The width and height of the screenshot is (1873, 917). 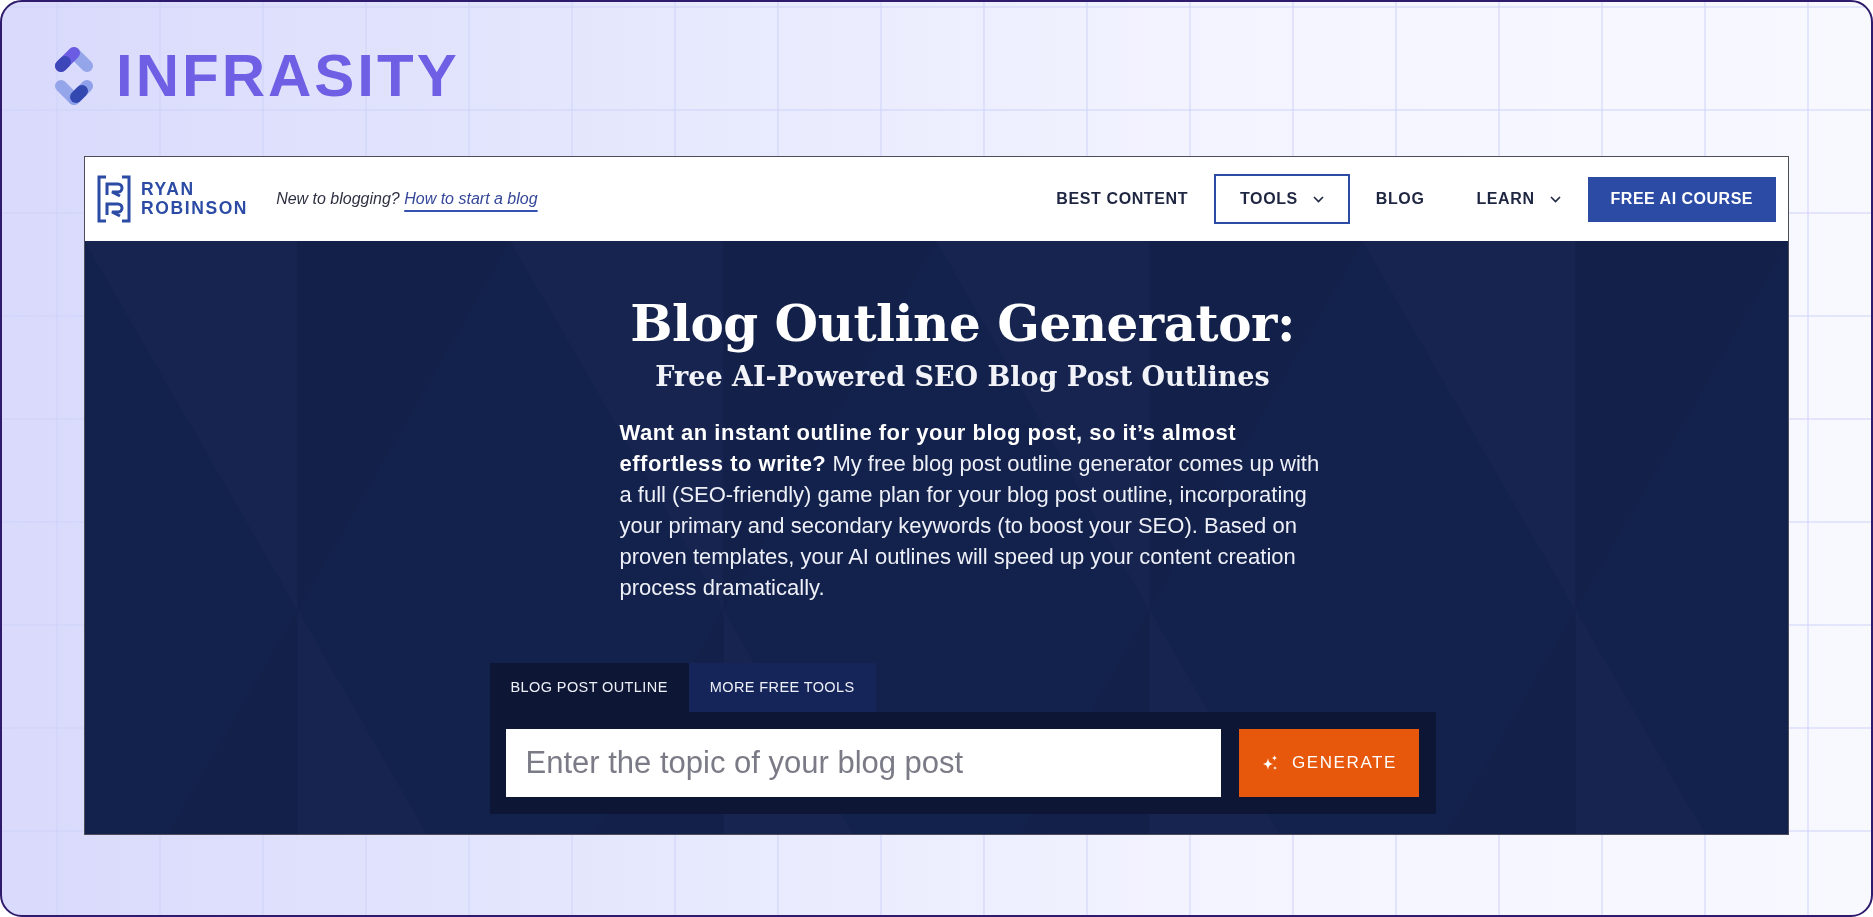 I want to click on tagline-text: New to blogging? How to start a blog, so click(x=407, y=199).